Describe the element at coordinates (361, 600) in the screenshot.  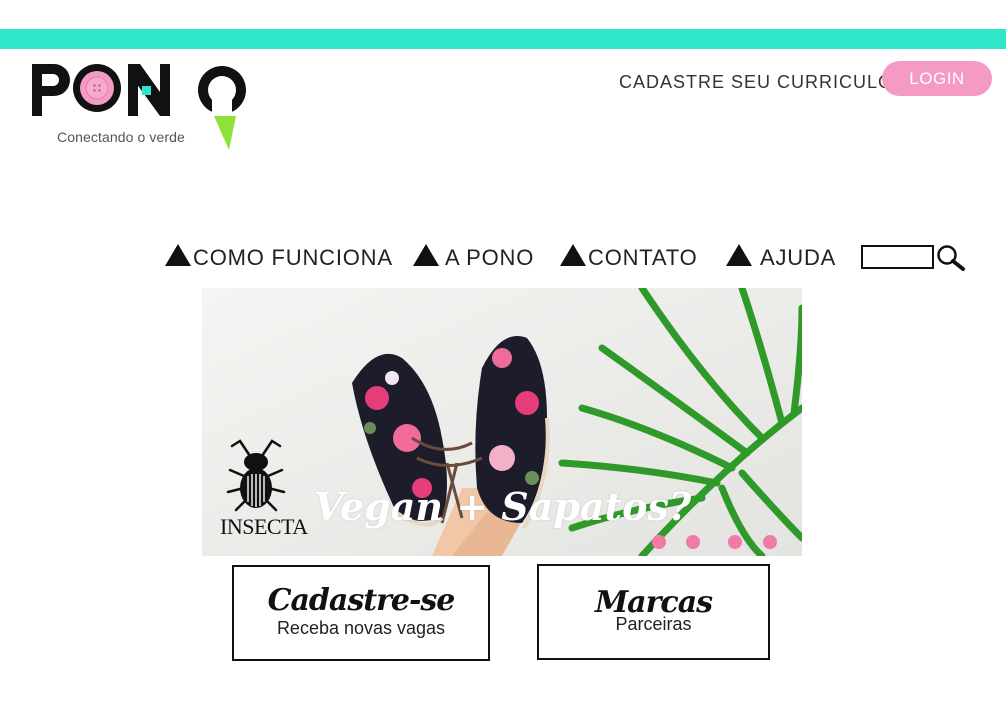
I see `card-title: Cadastre-se` at that location.